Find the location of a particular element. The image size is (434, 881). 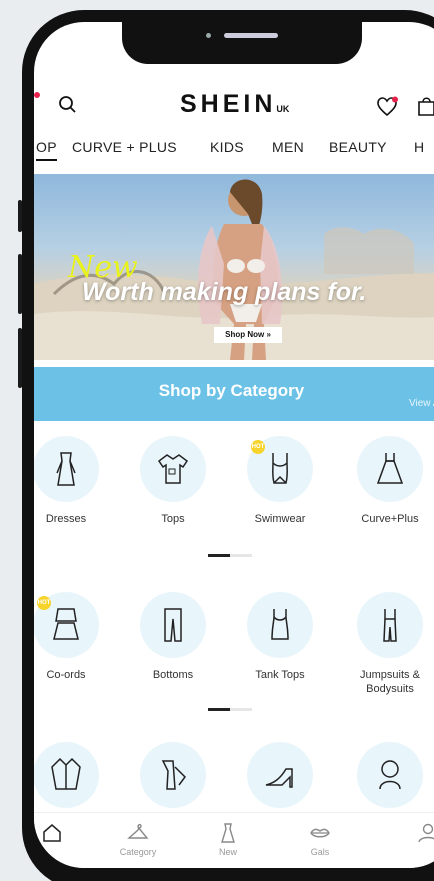

lips-icon is located at coordinates (320, 833).